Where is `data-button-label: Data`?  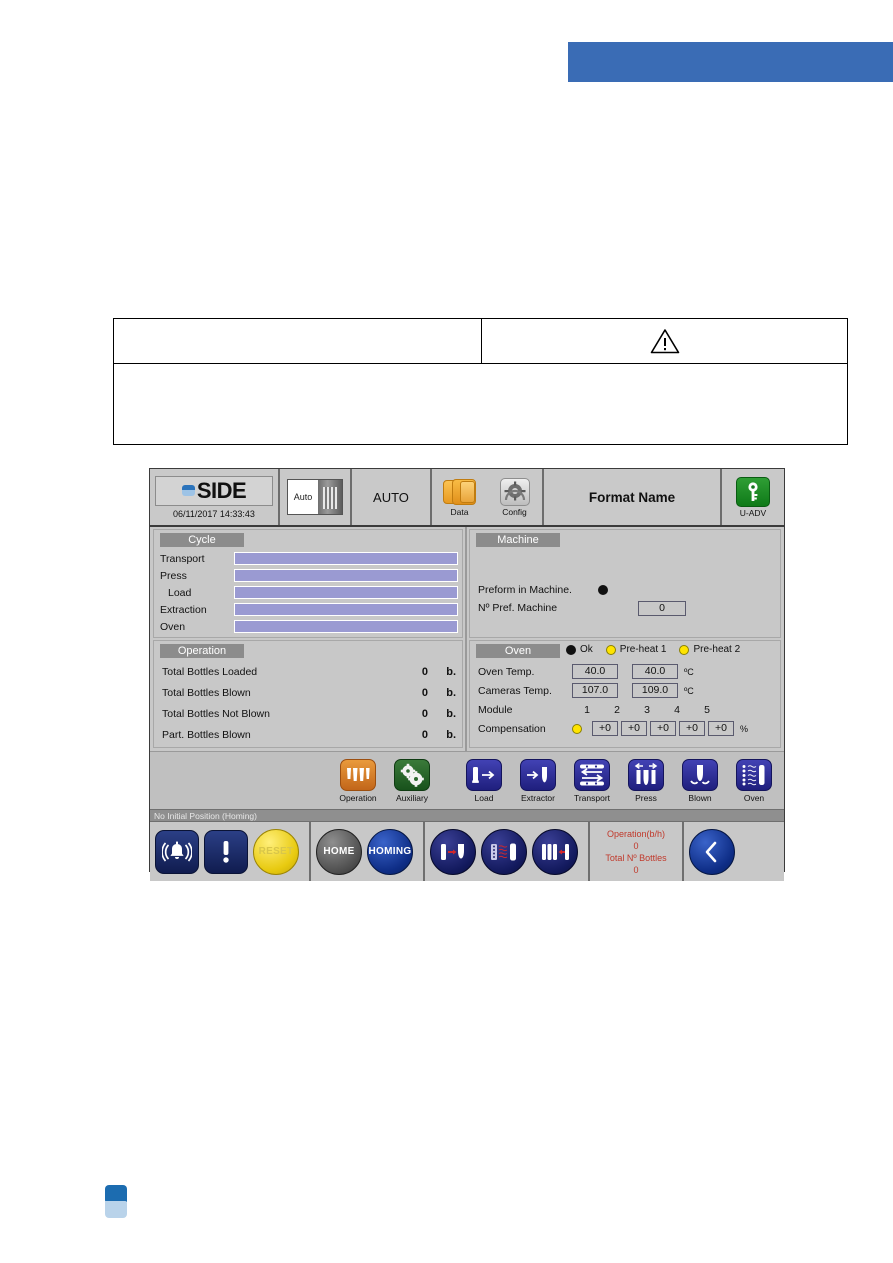
data-button-label: Data is located at coordinates (459, 511).